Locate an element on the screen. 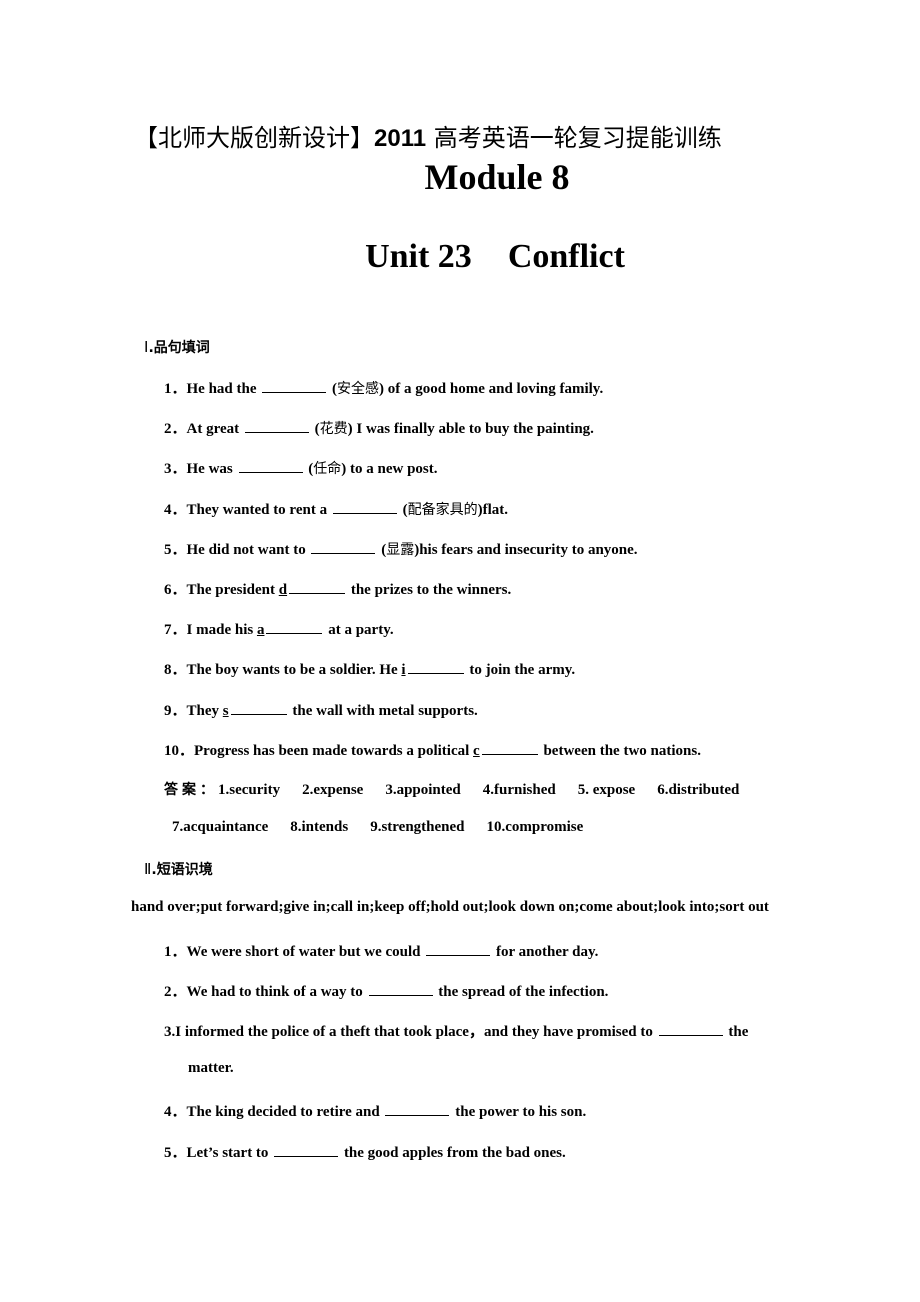 Image resolution: width=920 pixels, height=1302 pixels. hint-group: (配备家具的) is located at coordinates (442, 509).